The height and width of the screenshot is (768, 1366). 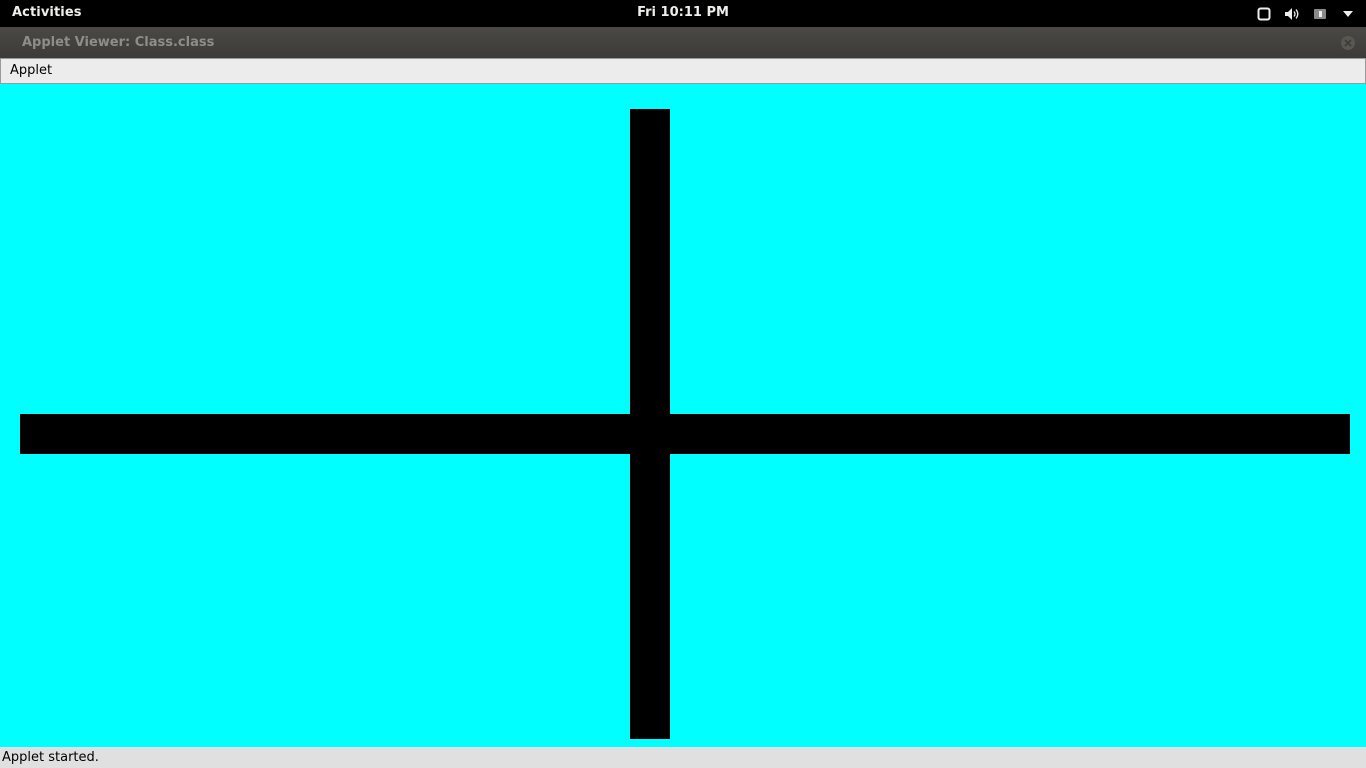 What do you see at coordinates (1306, 13) in the screenshot?
I see `system-tray` at bounding box center [1306, 13].